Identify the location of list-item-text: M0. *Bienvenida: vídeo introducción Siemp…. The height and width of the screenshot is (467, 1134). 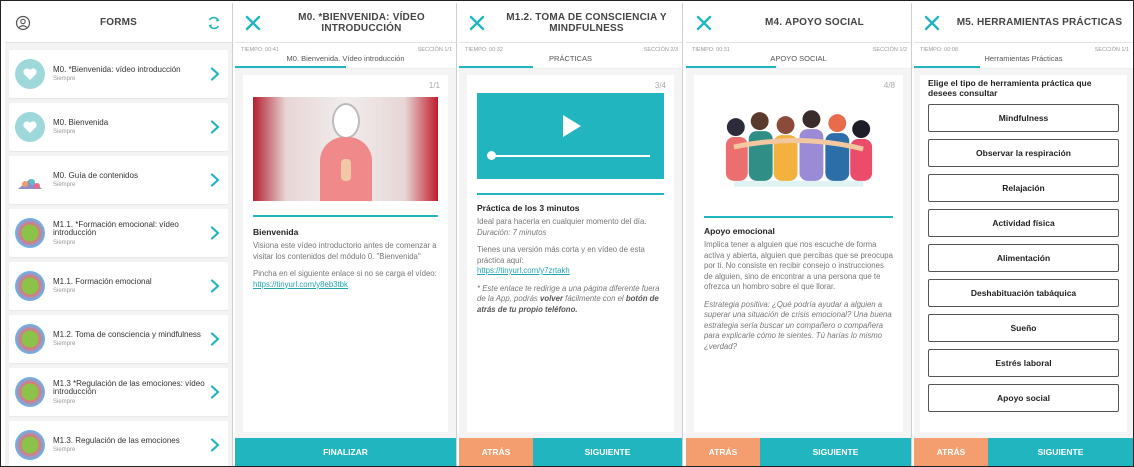
(130, 73).